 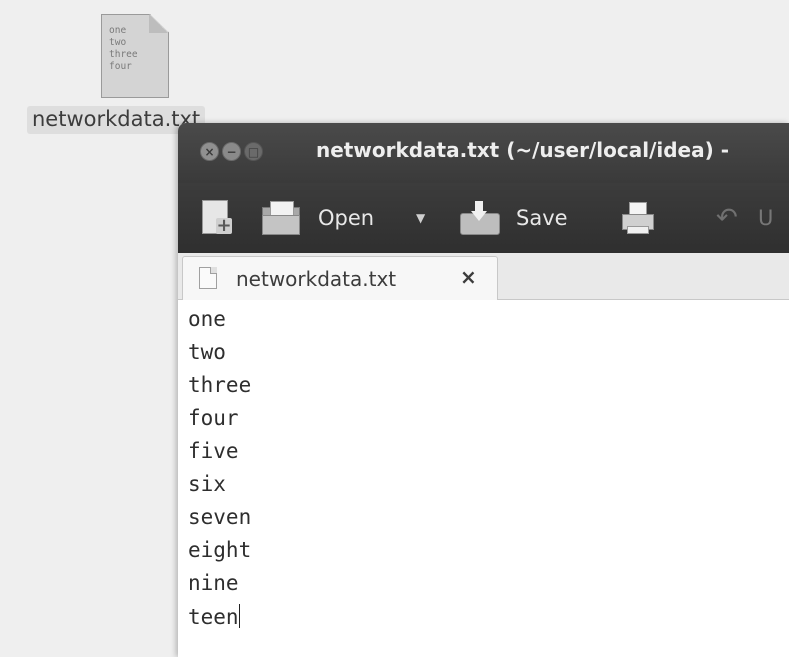 What do you see at coordinates (120, 66) in the screenshot?
I see `preview-line: four` at bounding box center [120, 66].